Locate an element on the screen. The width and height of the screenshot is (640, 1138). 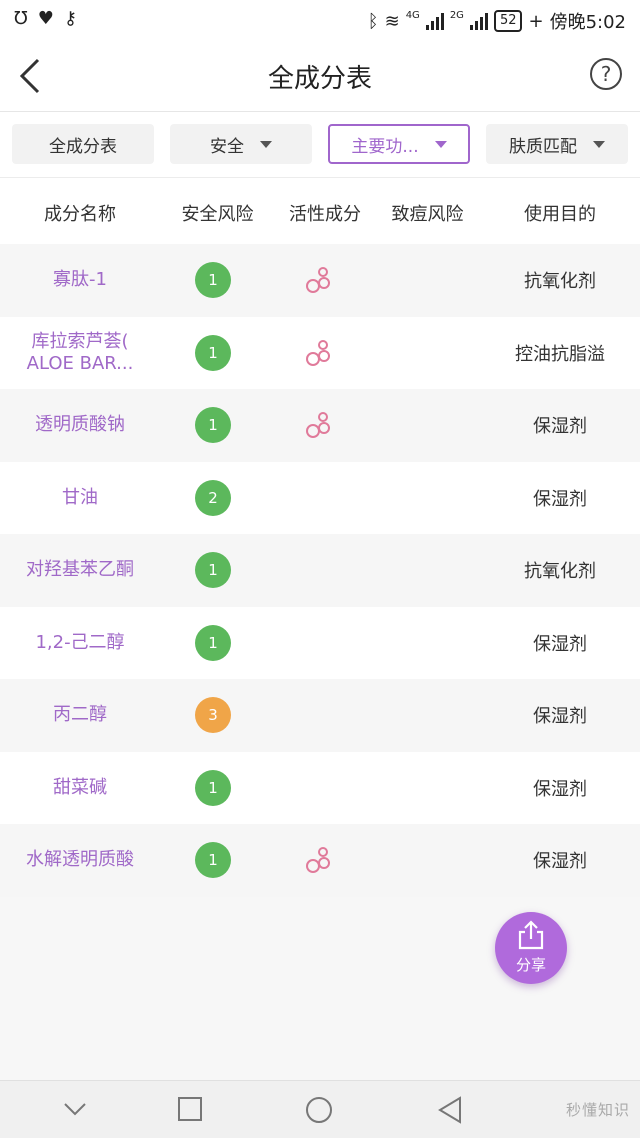
app-header: 全成分表 ? is located at coordinates (320, 76).